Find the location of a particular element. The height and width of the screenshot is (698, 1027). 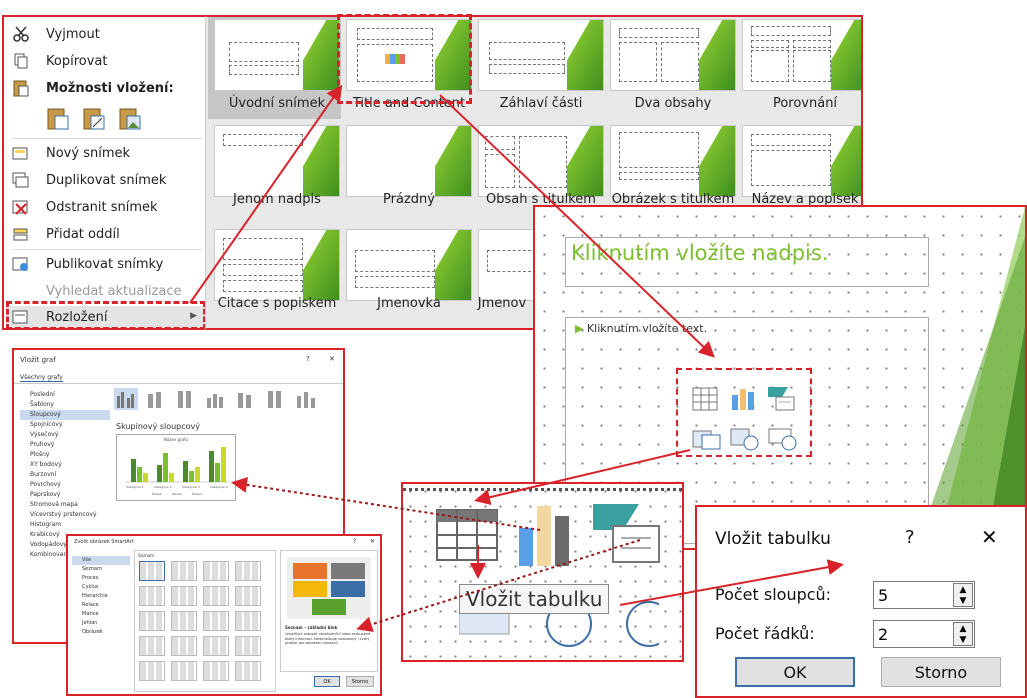

menu-item-duplicate-slide: Duplikovat snímek is located at coordinates (105, 180).